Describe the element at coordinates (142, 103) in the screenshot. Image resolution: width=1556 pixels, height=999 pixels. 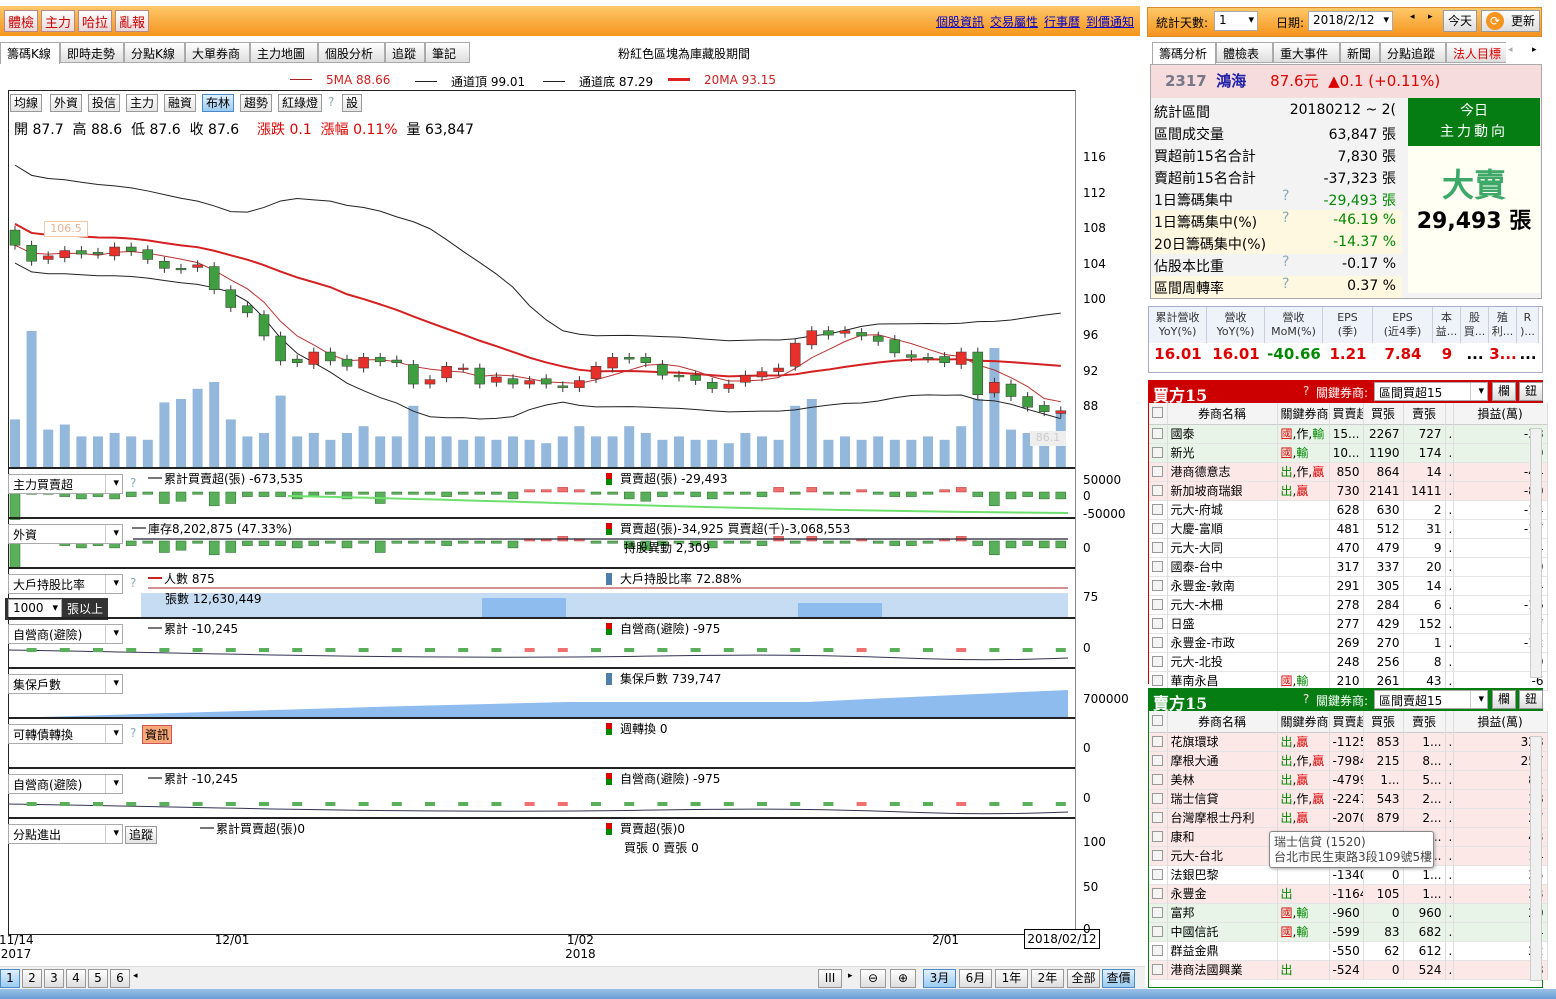
I see `chart-tool-3: 主力` at that location.